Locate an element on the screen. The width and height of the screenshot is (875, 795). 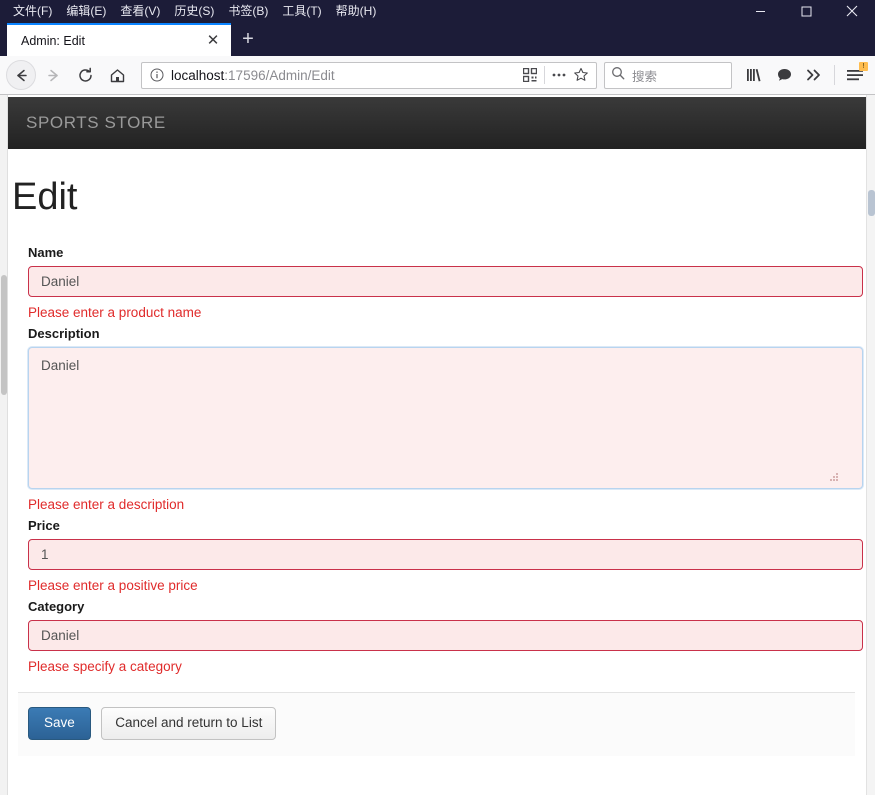
new-tab-button: + is located at coordinates (248, 39).